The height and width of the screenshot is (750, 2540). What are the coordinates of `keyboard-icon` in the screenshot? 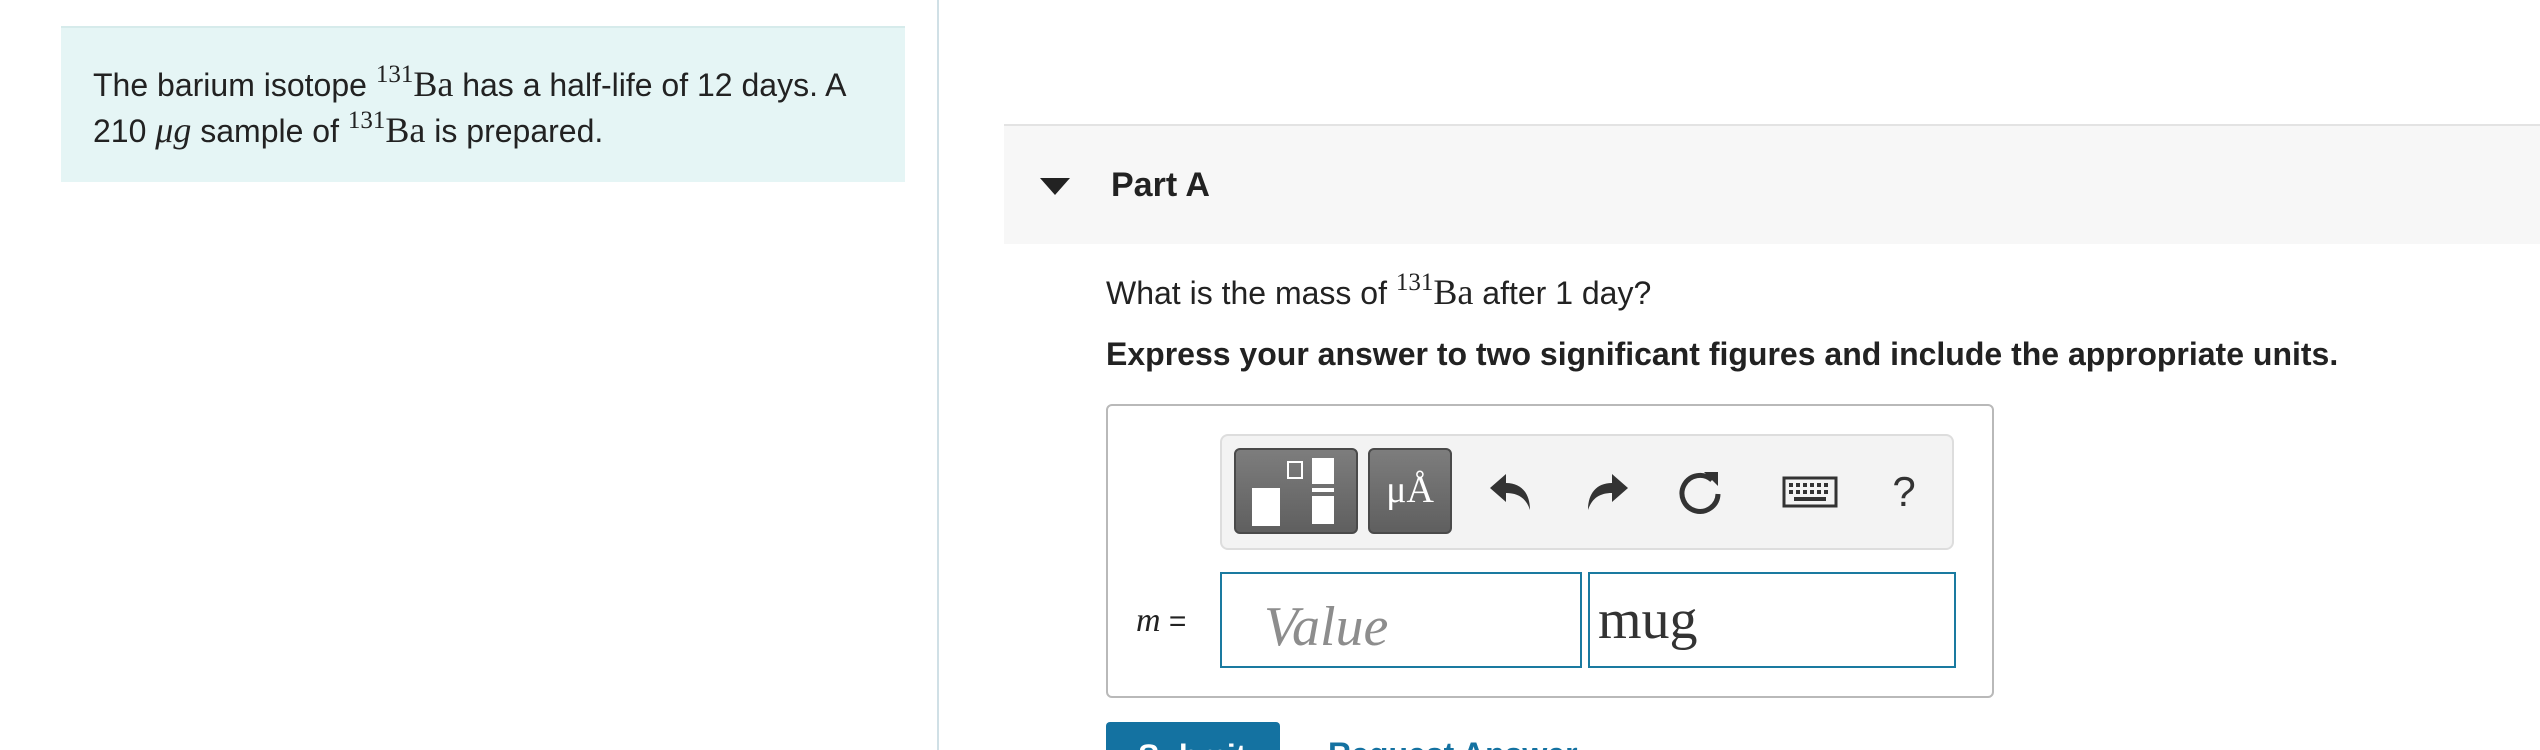 It's located at (1810, 492).